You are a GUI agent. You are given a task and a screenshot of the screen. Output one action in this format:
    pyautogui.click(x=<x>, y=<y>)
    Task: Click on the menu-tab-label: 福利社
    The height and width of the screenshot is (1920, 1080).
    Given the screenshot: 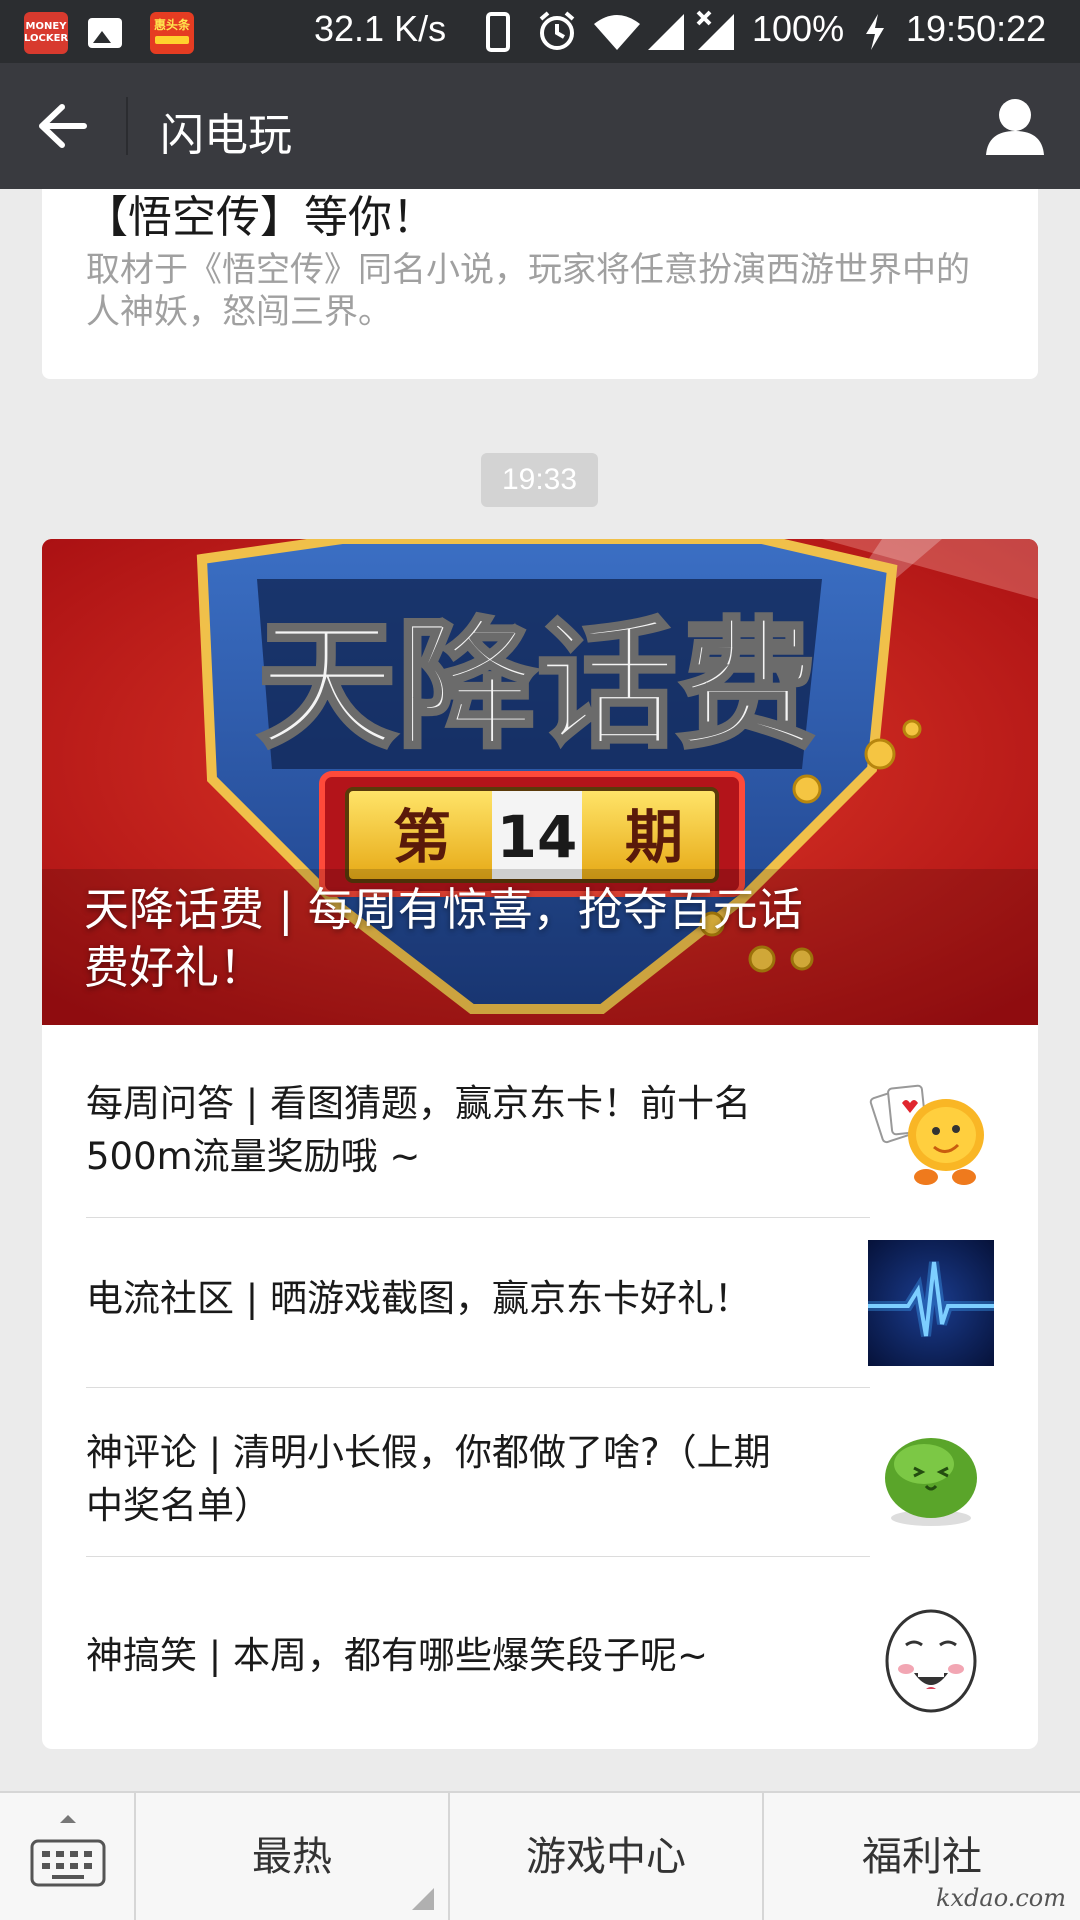 What is the action you would take?
    pyautogui.click(x=922, y=1857)
    